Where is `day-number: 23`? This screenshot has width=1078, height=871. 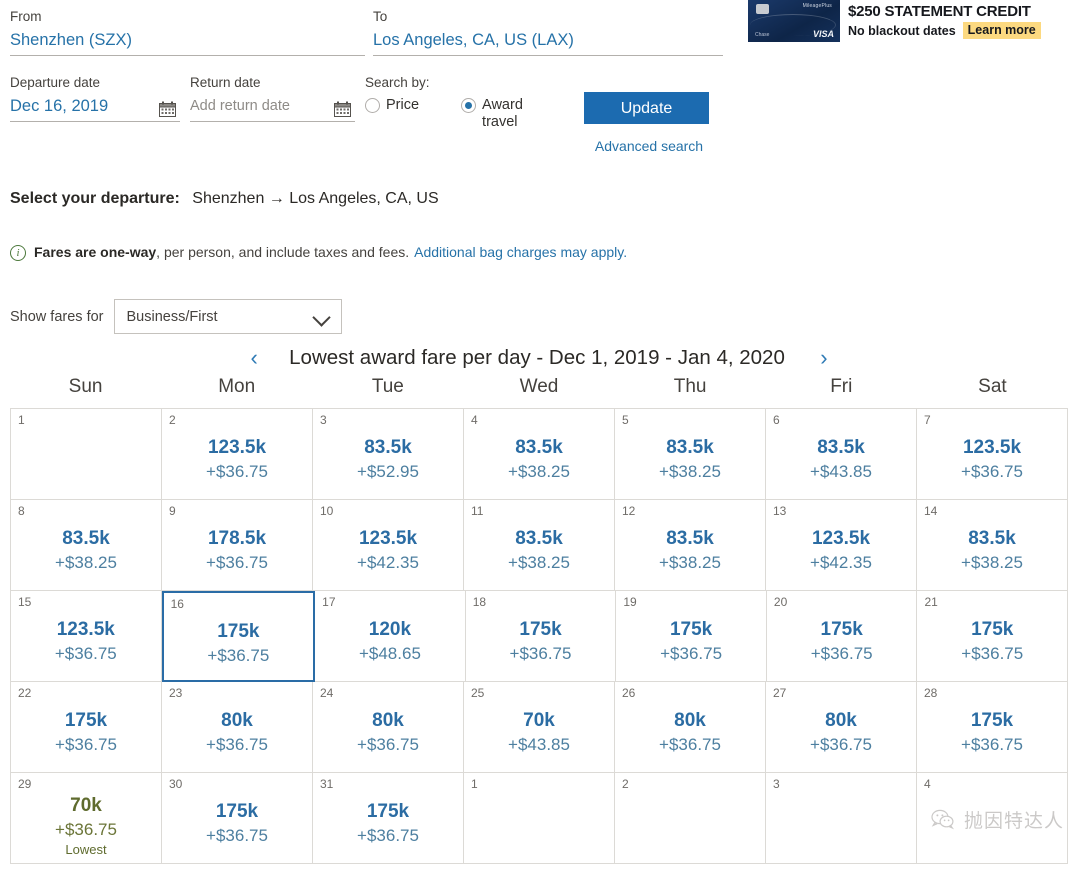 day-number: 23 is located at coordinates (176, 693).